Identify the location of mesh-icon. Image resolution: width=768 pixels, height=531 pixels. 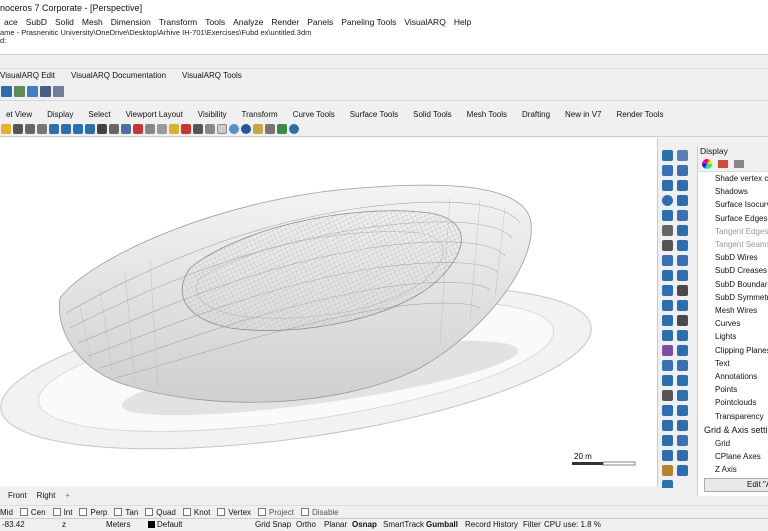
(667, 305).